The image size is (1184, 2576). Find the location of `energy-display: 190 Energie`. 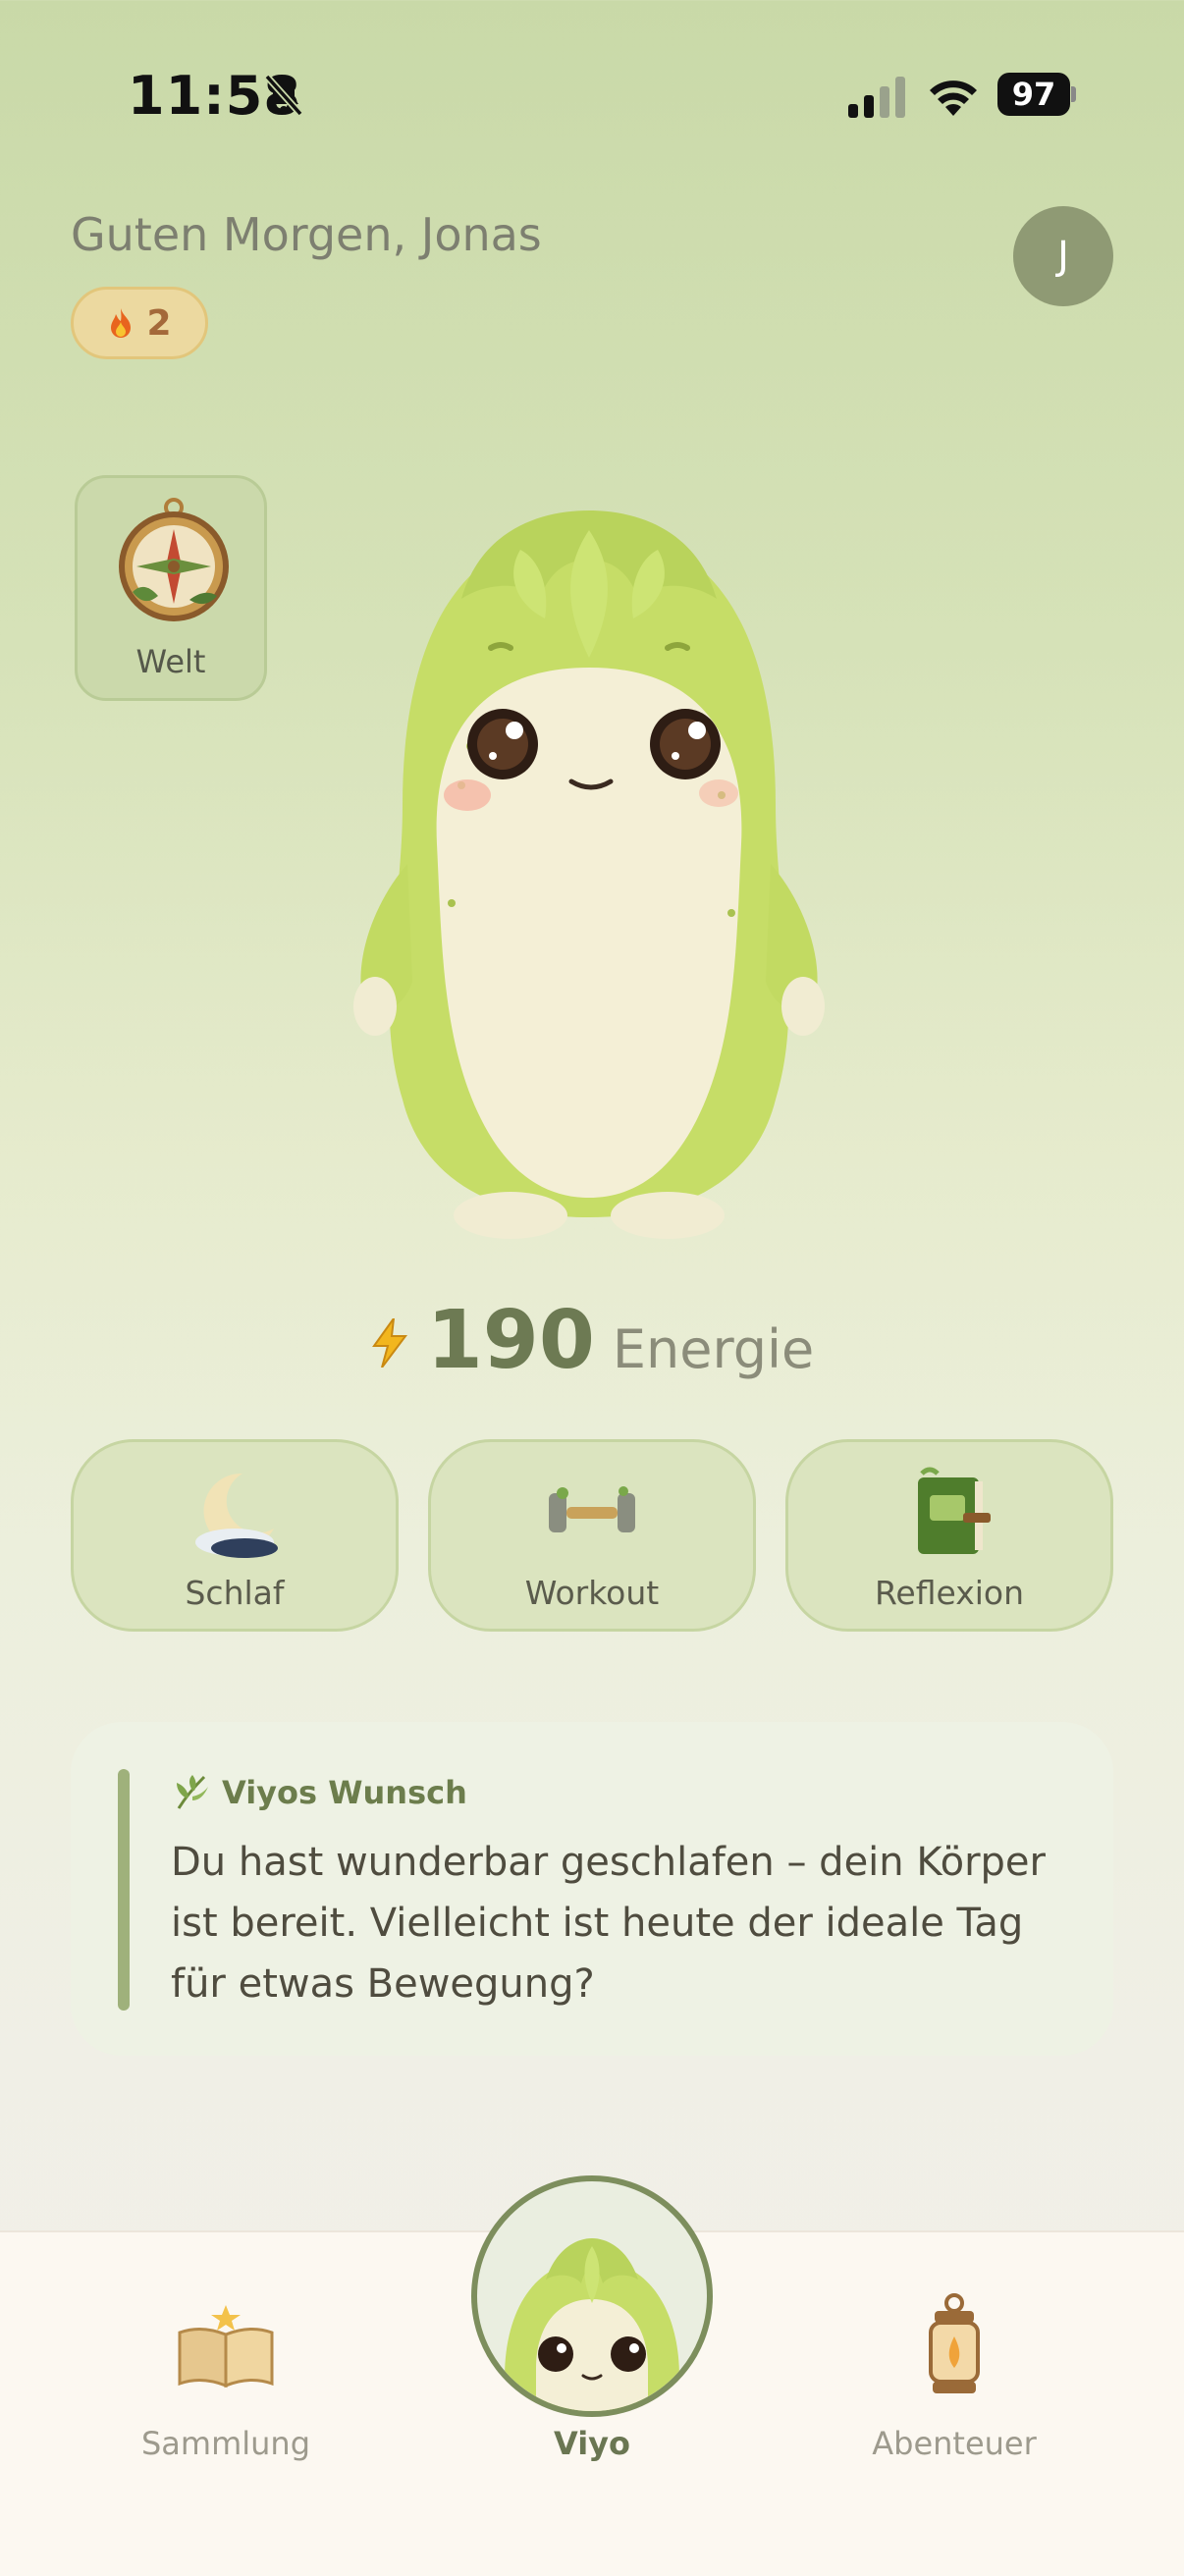

energy-display: 190 Energie is located at coordinates (592, 1343).